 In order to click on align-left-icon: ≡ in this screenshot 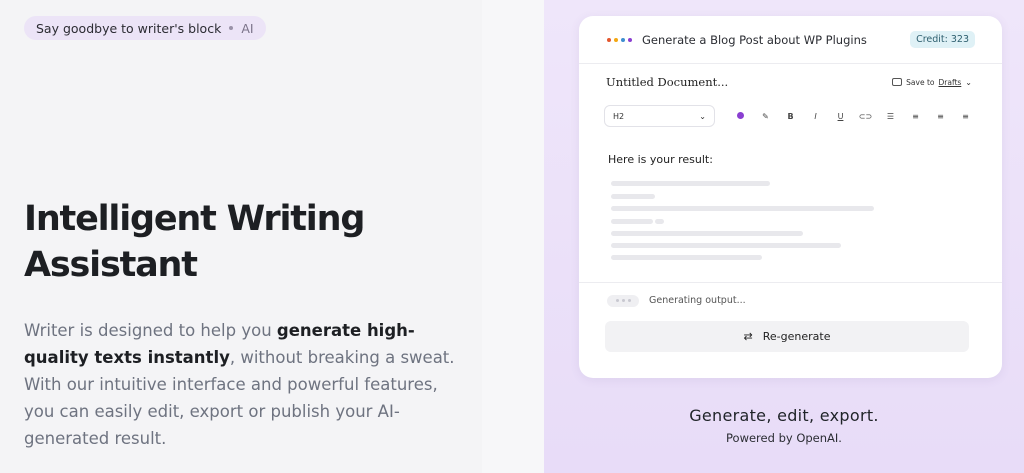, I will do `click(915, 116)`.